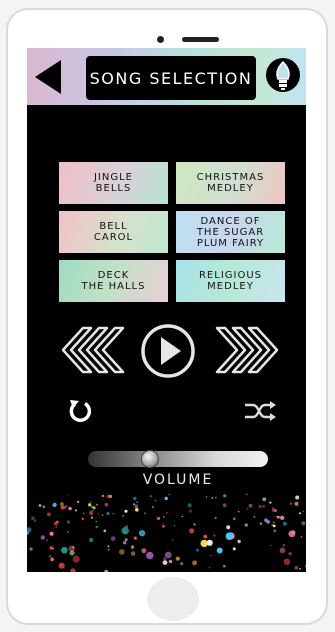 Image resolution: width=335 pixels, height=632 pixels. Describe the element at coordinates (178, 459) in the screenshot. I see `volume-slider` at that location.